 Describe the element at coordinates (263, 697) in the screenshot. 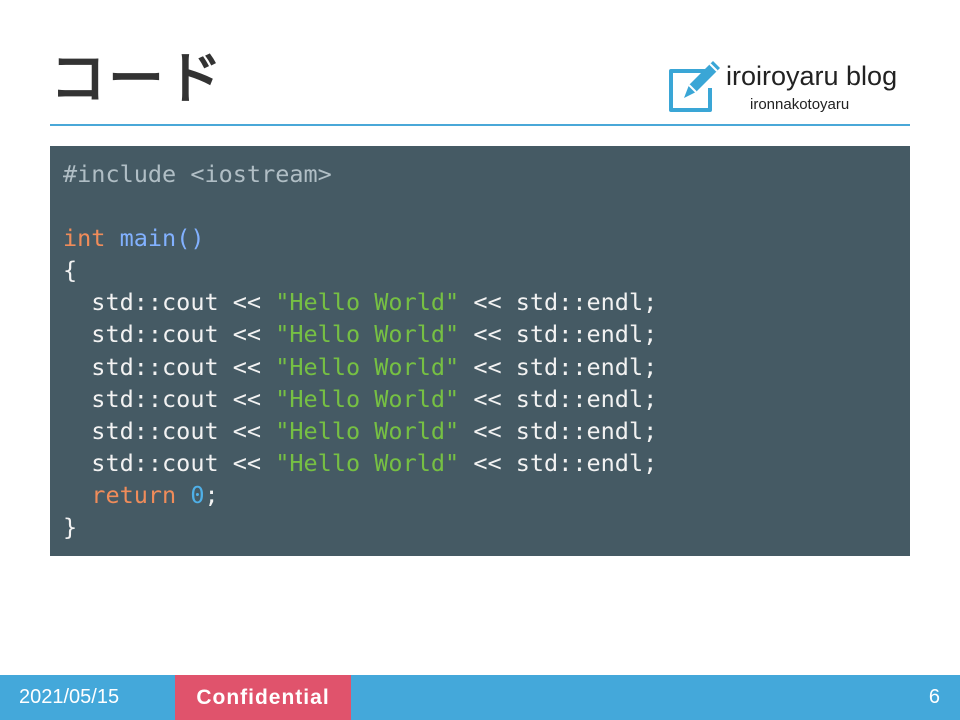

I see `confidential-badge: Confidential` at that location.